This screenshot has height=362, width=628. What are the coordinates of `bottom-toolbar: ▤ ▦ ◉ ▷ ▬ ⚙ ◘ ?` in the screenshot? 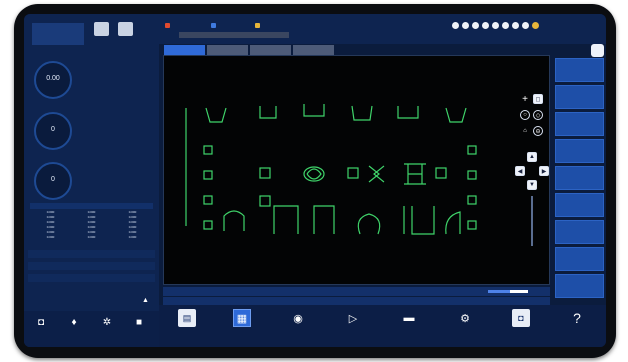 It's located at (382, 326).